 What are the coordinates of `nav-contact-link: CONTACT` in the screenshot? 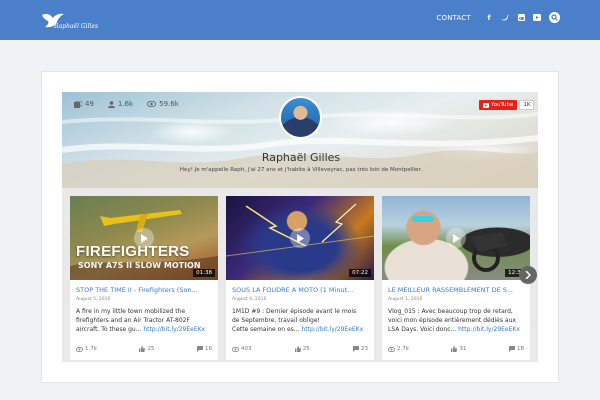 It's located at (453, 18).